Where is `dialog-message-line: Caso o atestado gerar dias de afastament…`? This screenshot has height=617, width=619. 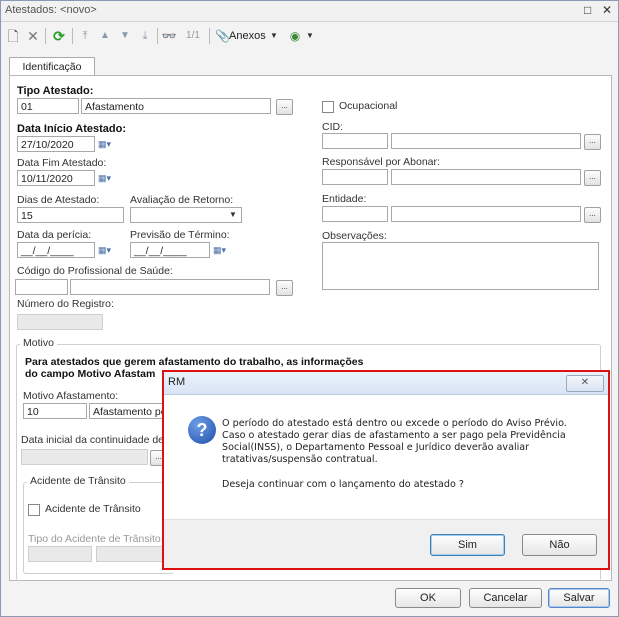 dialog-message-line: Caso o atestado gerar dias de afastament… is located at coordinates (394, 435).